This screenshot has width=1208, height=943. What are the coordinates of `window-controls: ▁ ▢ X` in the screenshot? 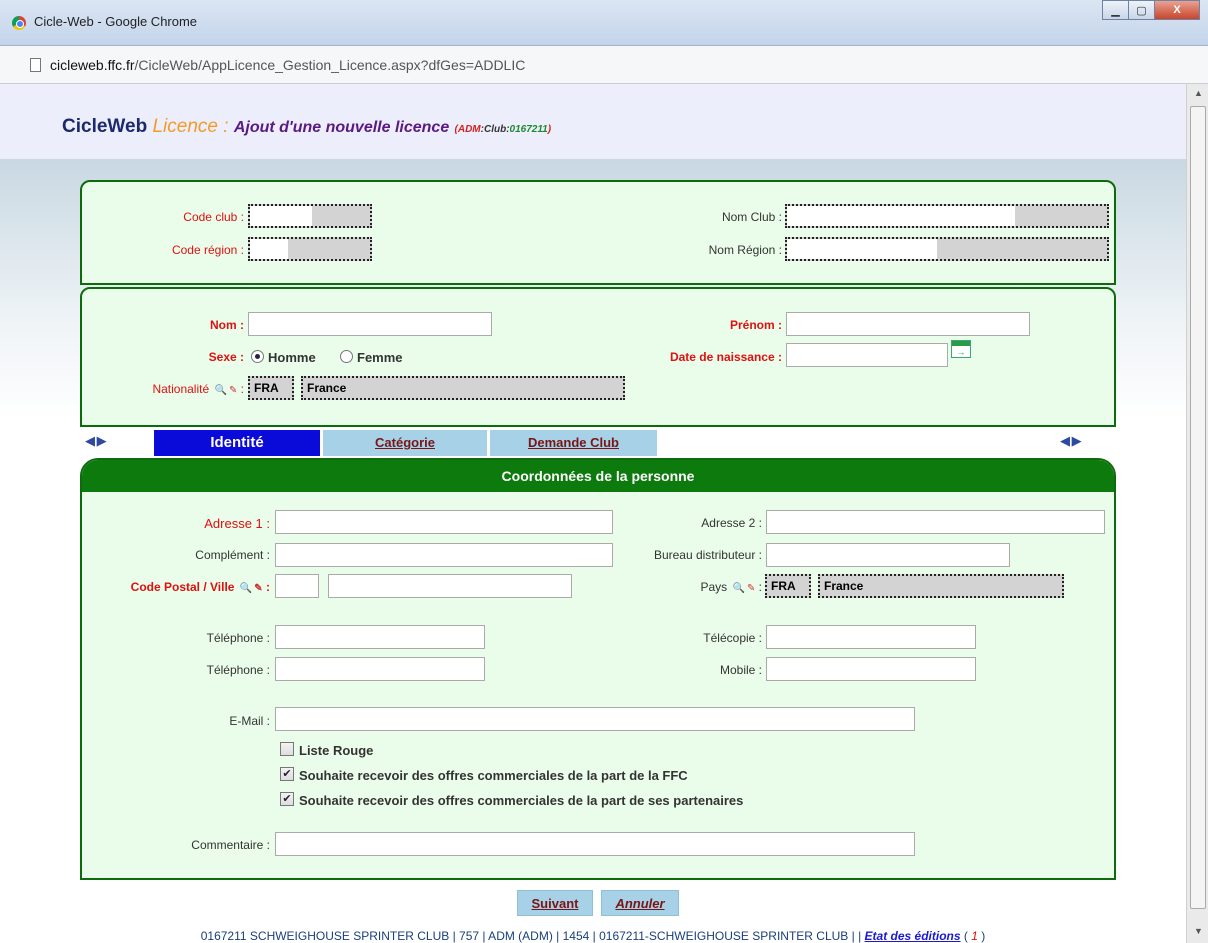 It's located at (1151, 10).